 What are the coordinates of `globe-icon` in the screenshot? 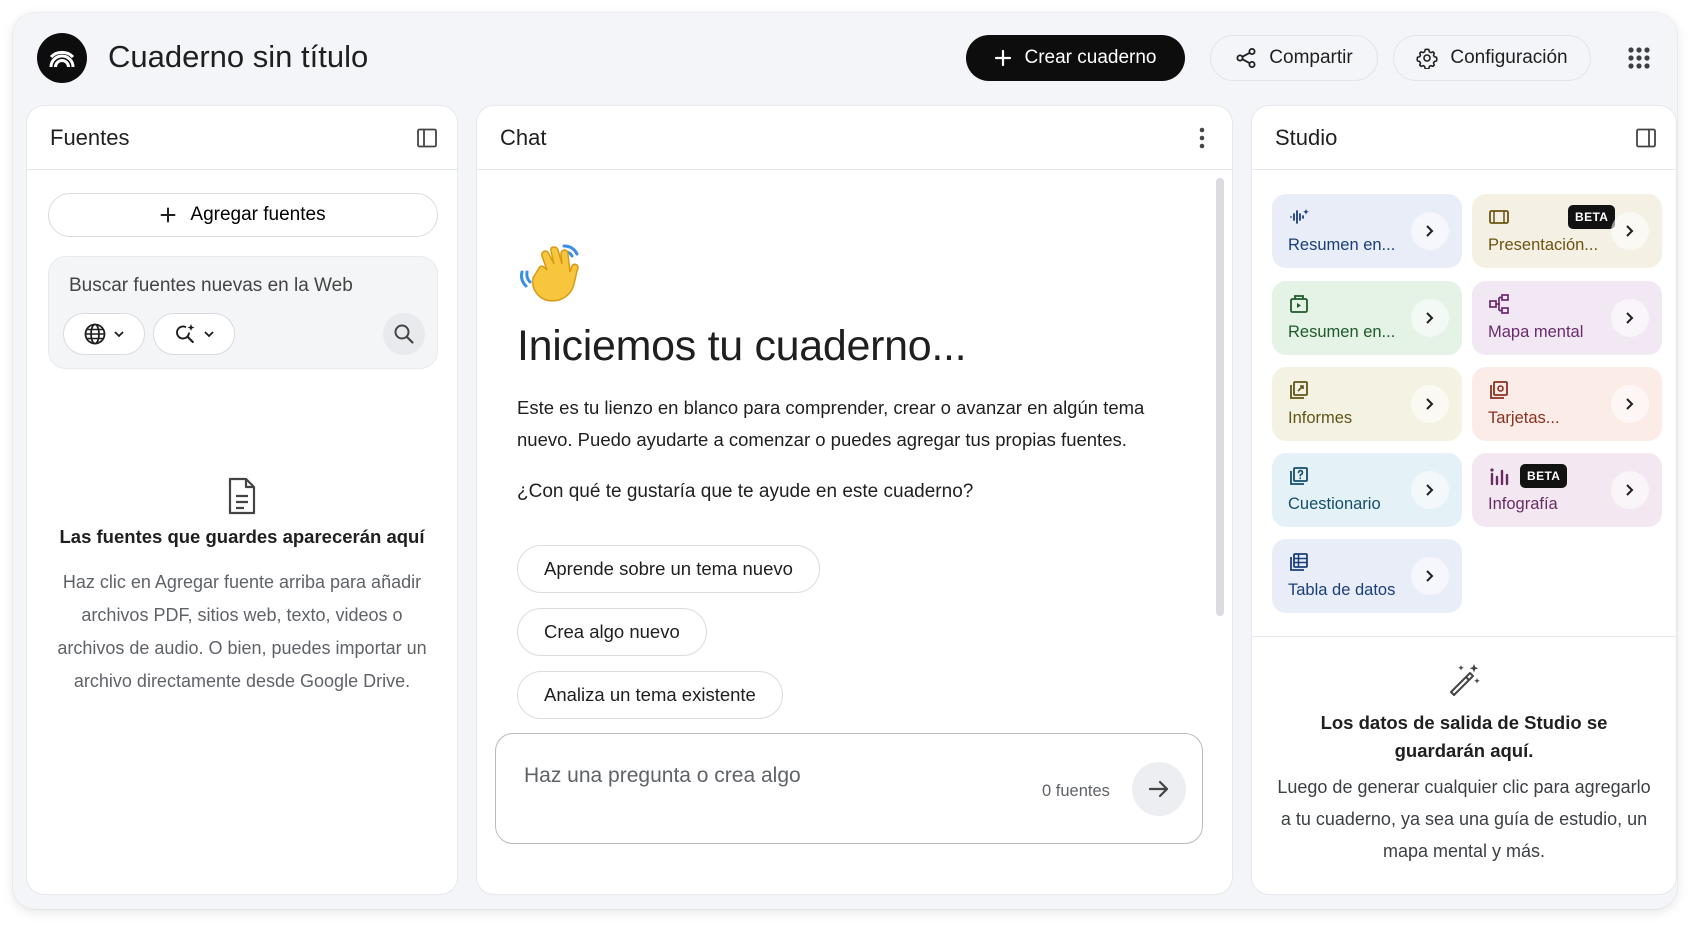 It's located at (95, 334).